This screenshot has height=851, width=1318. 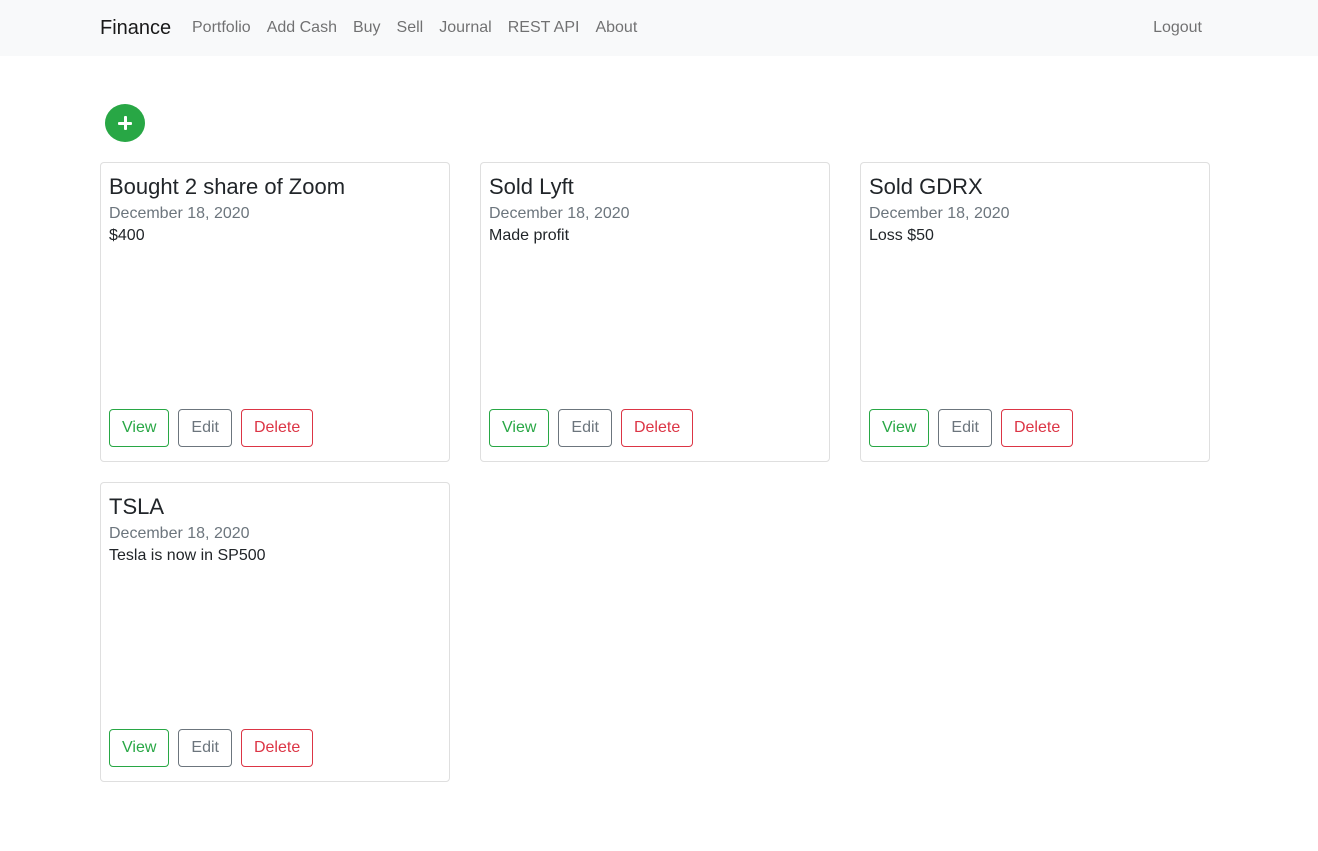 What do you see at coordinates (187, 555) in the screenshot?
I see `card-text: Tesla is now in SP500` at bounding box center [187, 555].